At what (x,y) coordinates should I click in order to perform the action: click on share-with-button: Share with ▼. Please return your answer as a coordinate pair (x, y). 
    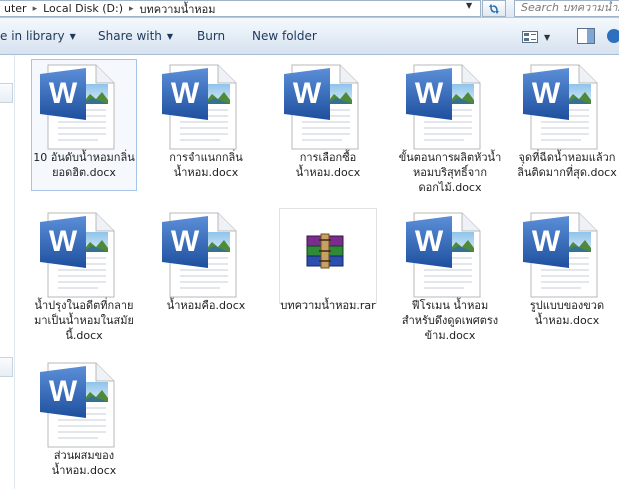
    Looking at the image, I should click on (135, 36).